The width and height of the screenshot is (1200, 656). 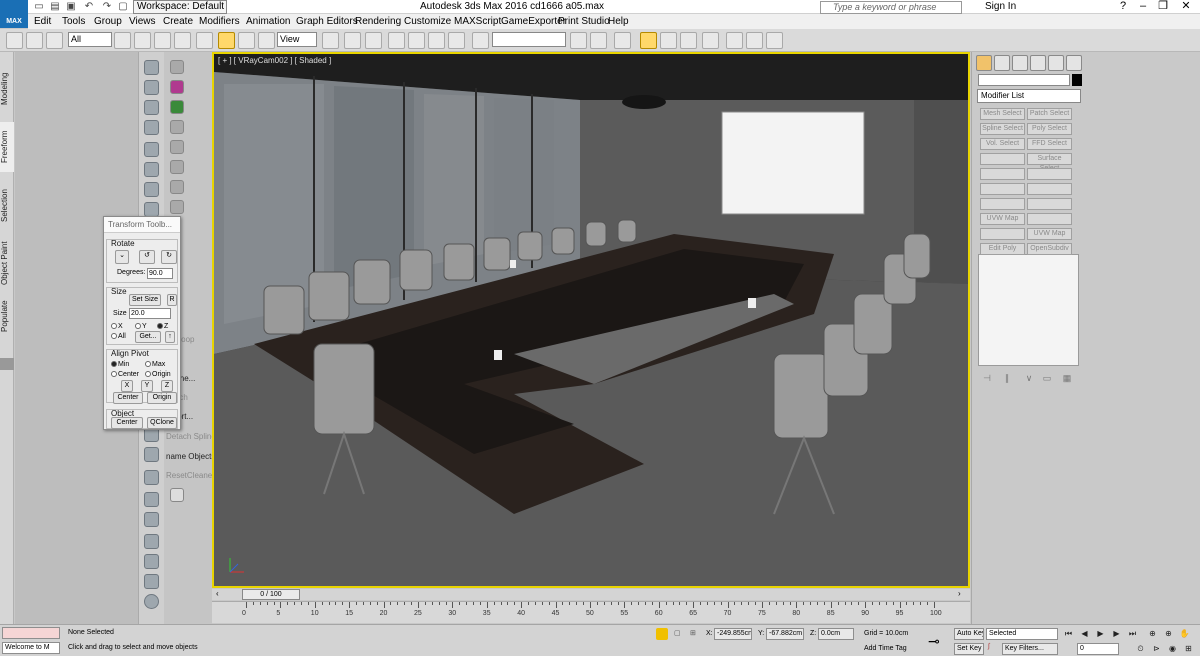 What do you see at coordinates (1047, 378) in the screenshot?
I see `remove-modifier-icon: ▭` at bounding box center [1047, 378].